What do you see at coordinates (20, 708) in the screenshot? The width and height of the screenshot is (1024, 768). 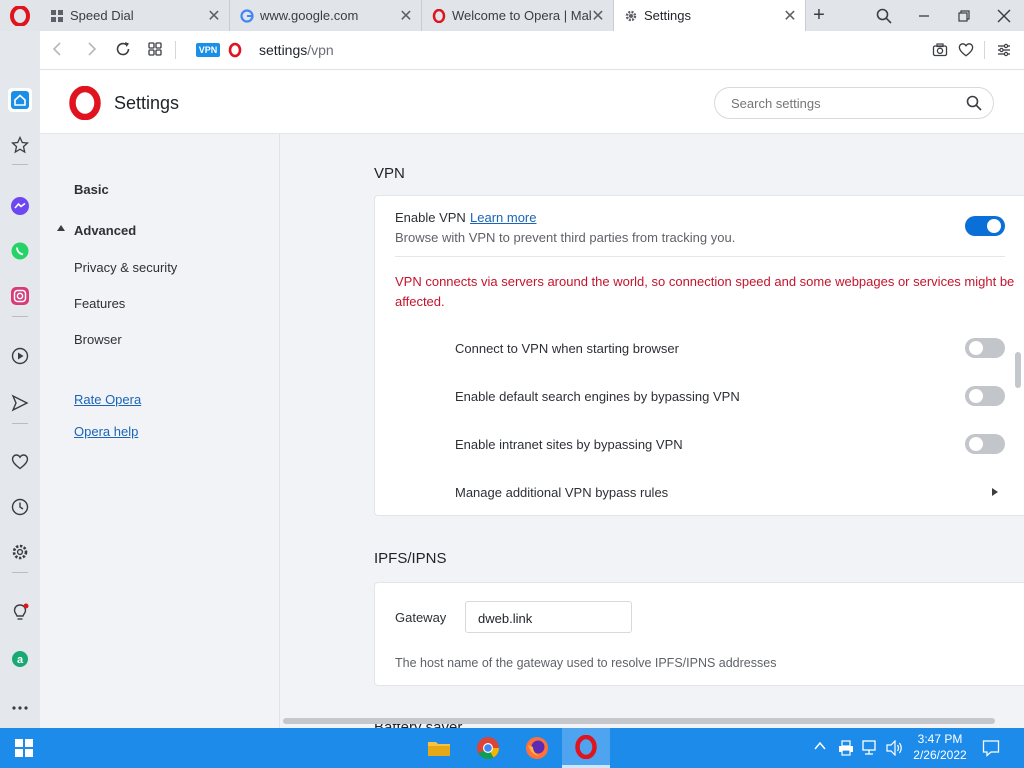 I see `more-icon` at bounding box center [20, 708].